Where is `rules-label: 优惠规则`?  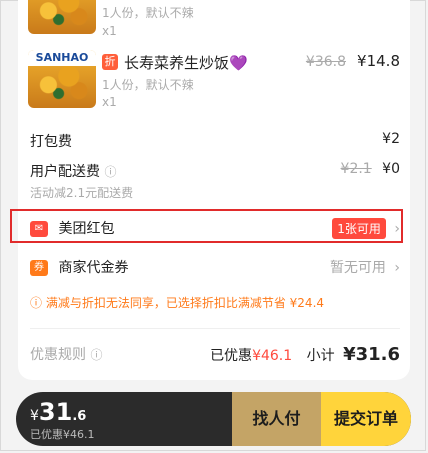
rules-label: 优惠规则 is located at coordinates (58, 355).